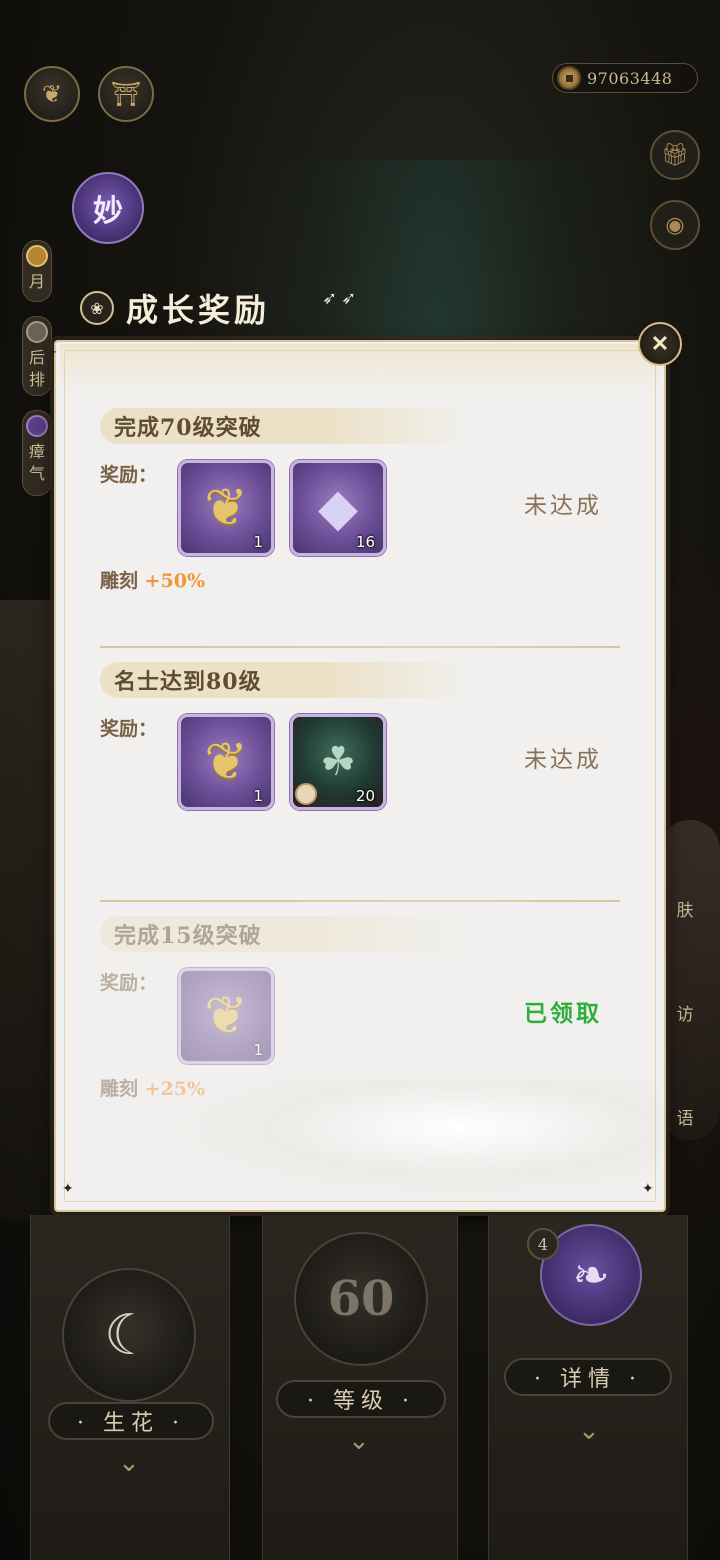 This screenshot has height=1560, width=720. I want to click on reward-item: ◆ 16, so click(338, 508).